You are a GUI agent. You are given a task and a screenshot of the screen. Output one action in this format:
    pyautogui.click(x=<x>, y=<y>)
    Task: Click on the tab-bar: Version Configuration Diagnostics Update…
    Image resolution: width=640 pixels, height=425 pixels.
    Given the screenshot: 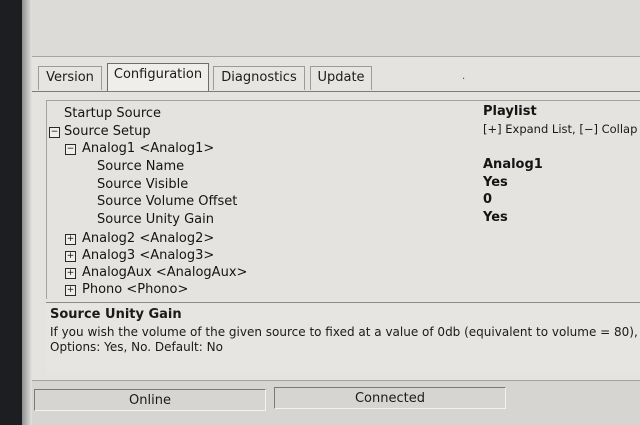 What is the action you would take?
    pyautogui.click(x=336, y=75)
    